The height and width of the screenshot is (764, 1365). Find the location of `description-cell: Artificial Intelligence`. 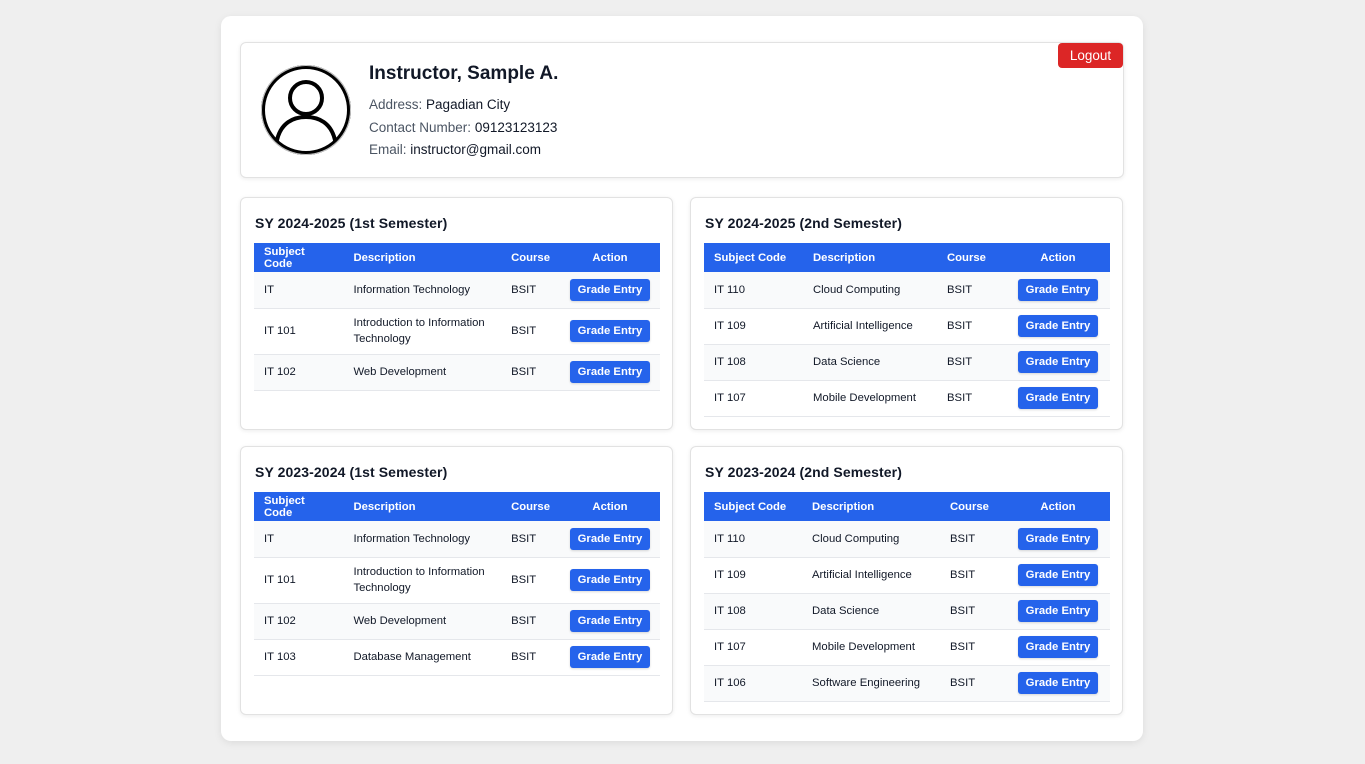

description-cell: Artificial Intelligence is located at coordinates (871, 575).